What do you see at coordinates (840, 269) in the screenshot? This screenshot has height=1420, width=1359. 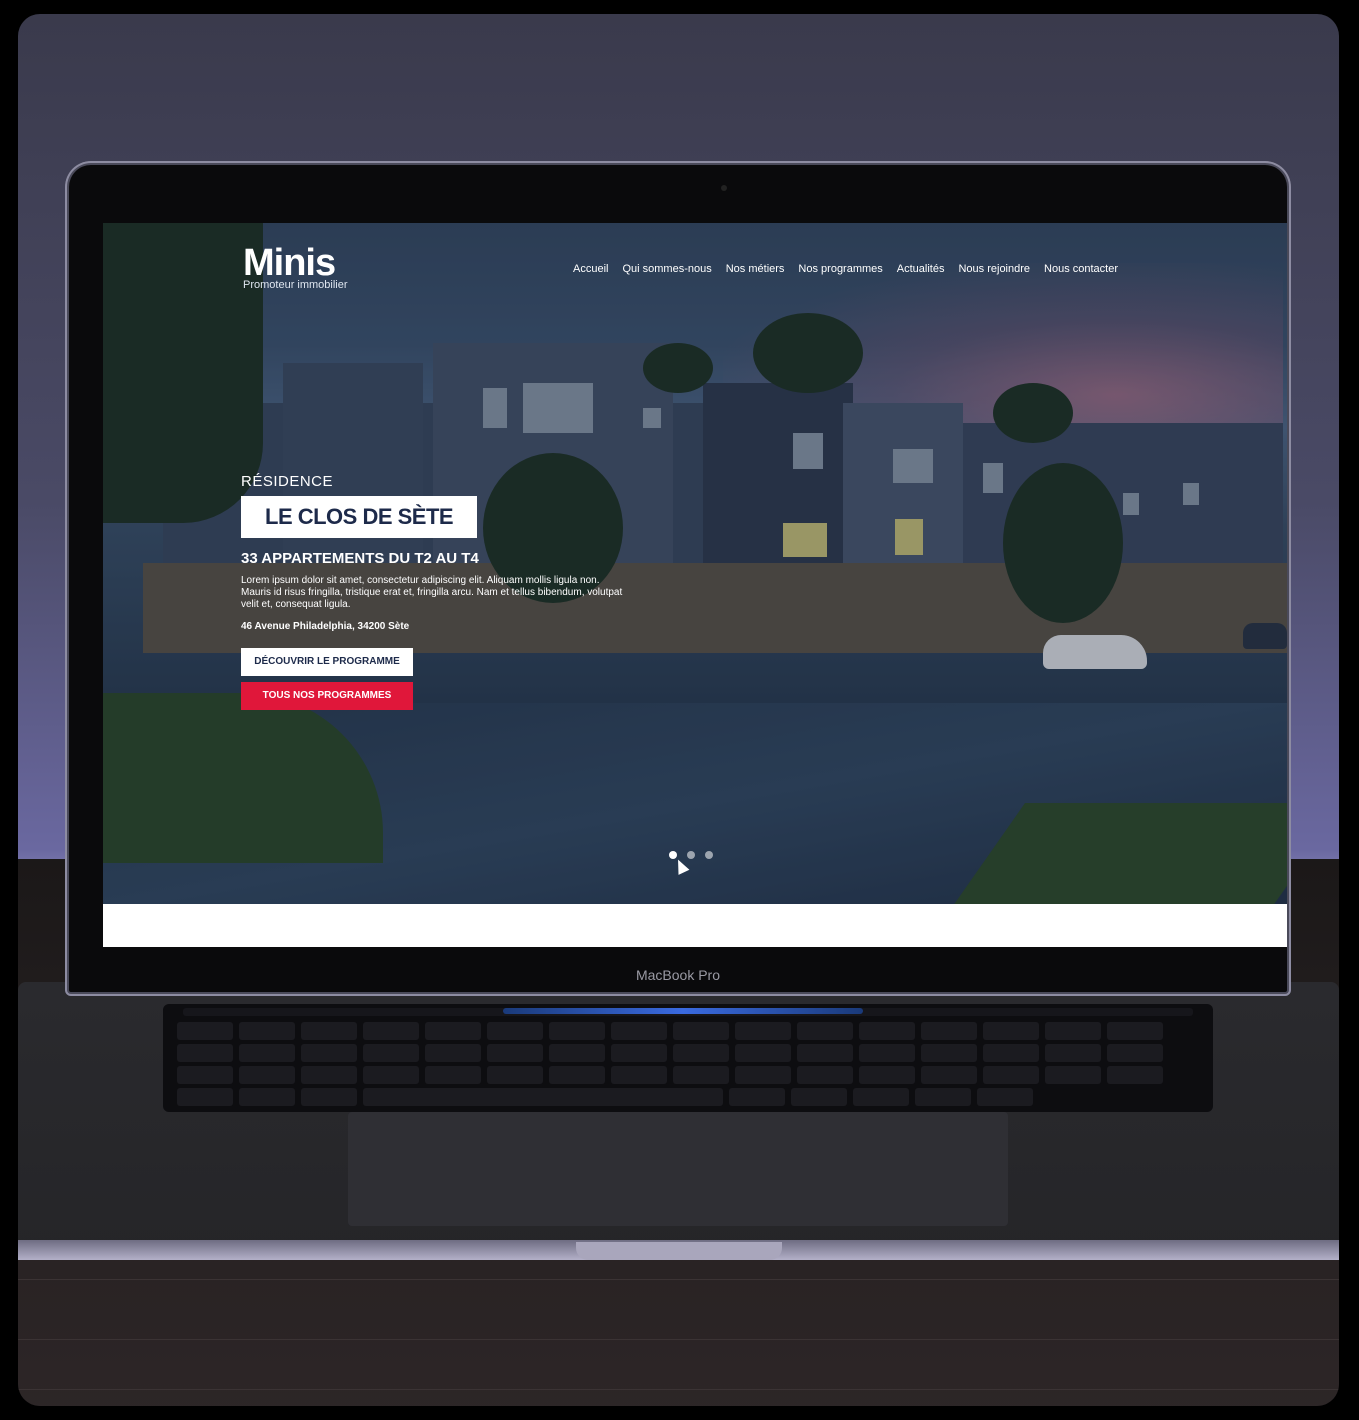 I see `nav-item-nos-programmes: Nos programmes` at bounding box center [840, 269].